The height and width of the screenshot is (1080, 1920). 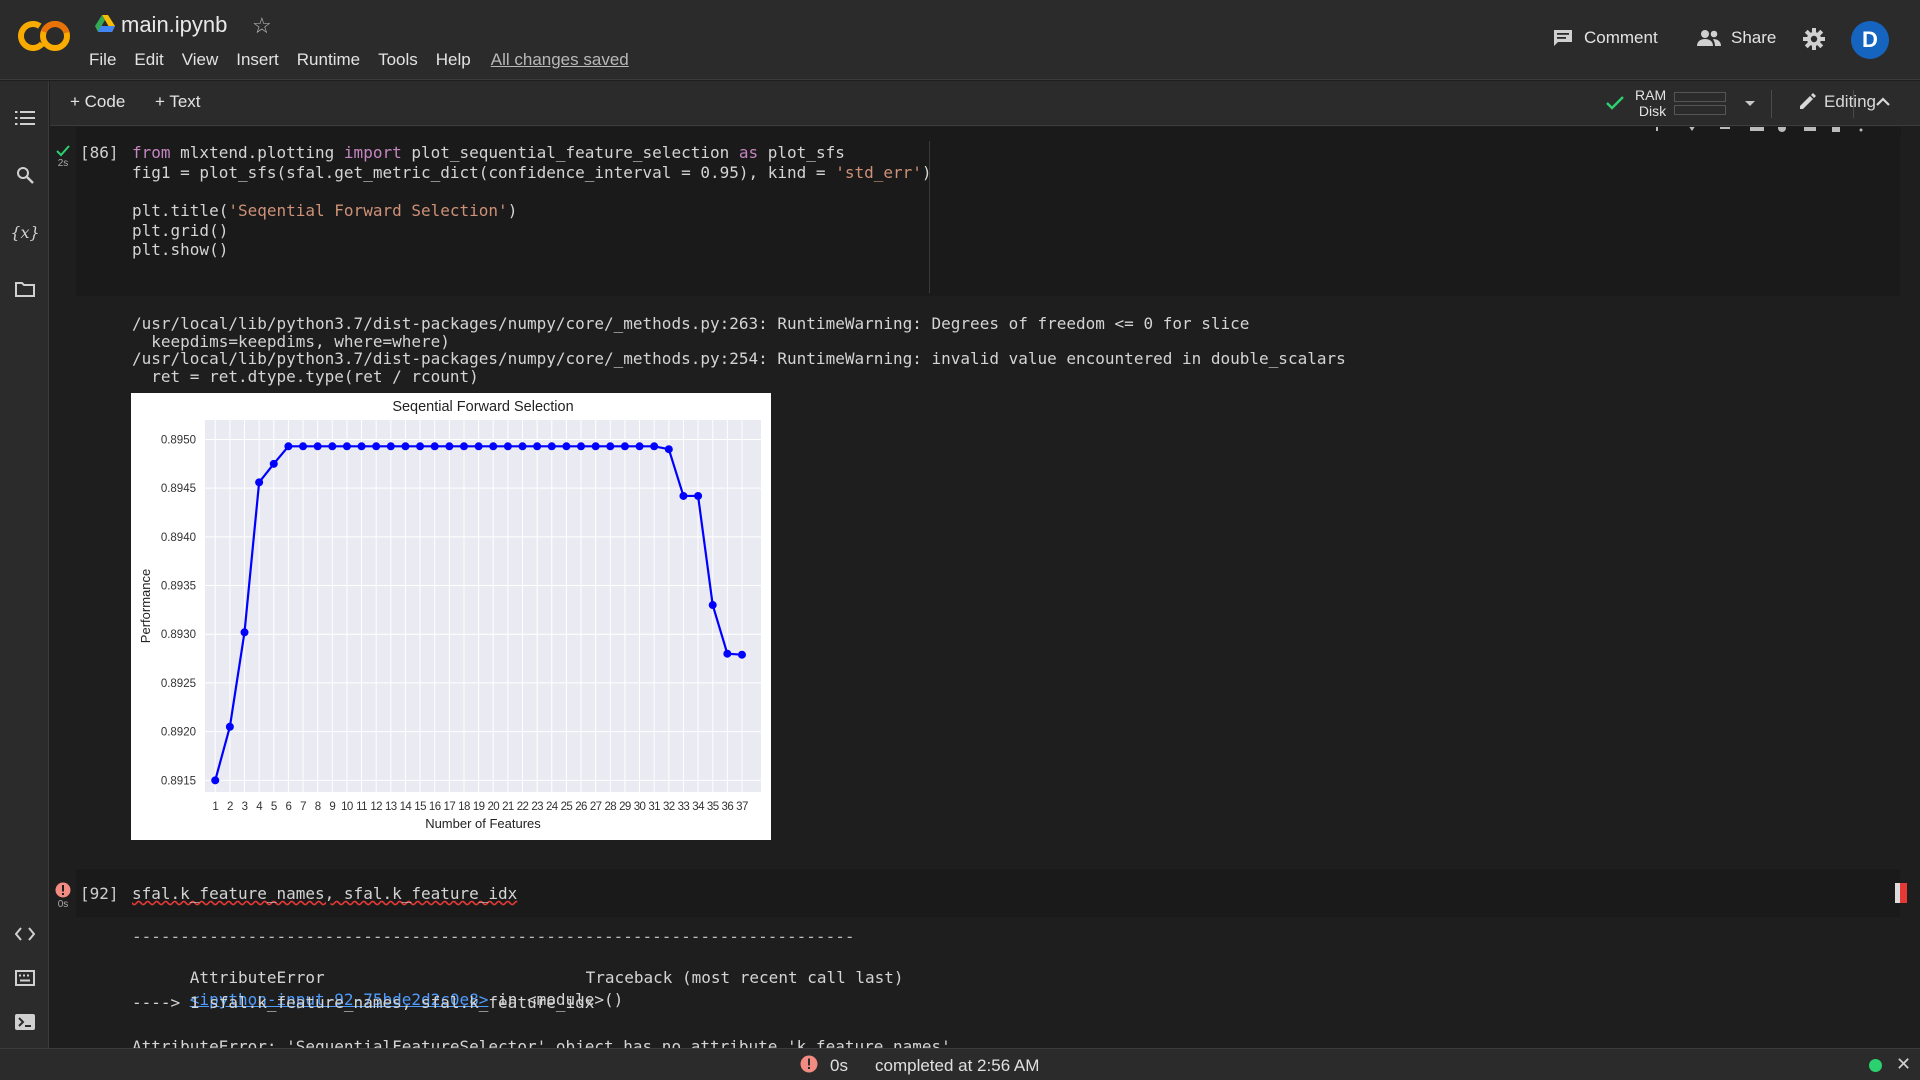 I want to click on menu-tools: Tools, so click(x=398, y=60).